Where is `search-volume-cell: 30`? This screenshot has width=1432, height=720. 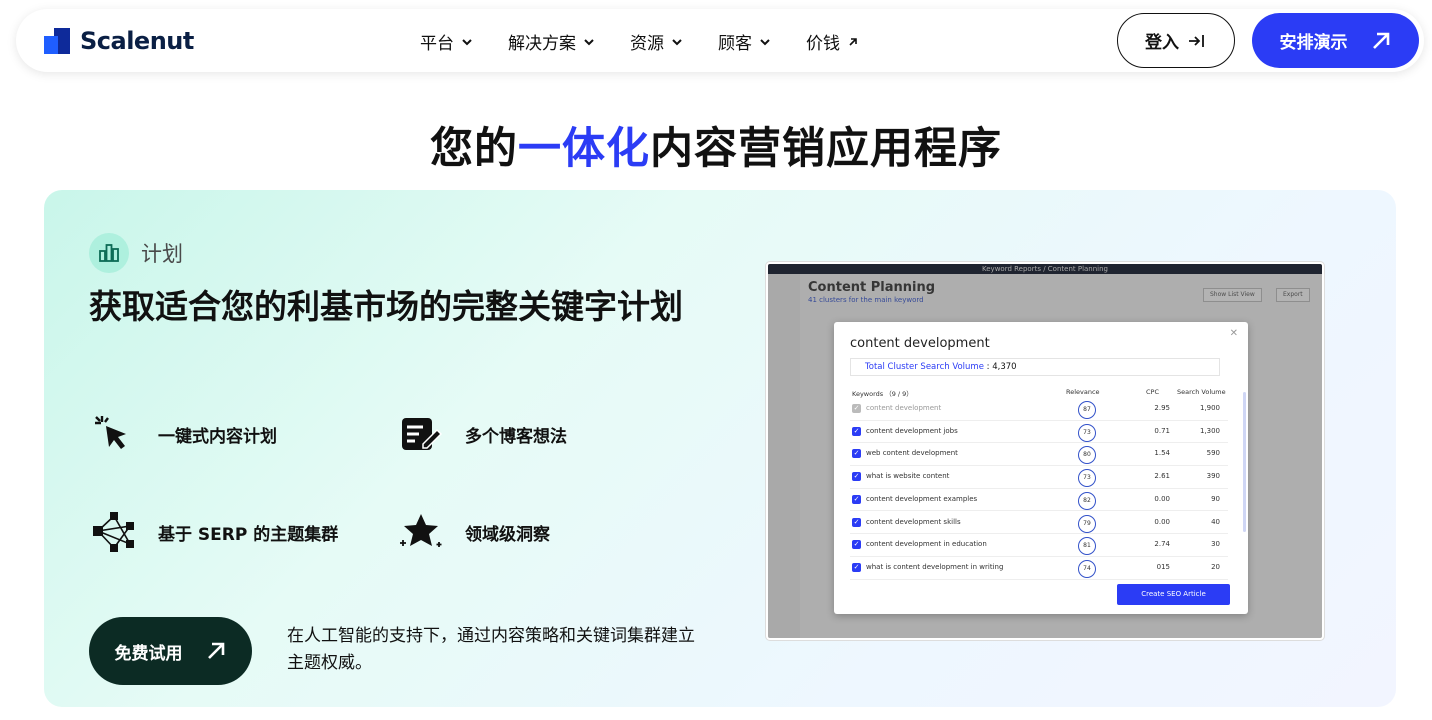 search-volume-cell: 30 is located at coordinates (1215, 544).